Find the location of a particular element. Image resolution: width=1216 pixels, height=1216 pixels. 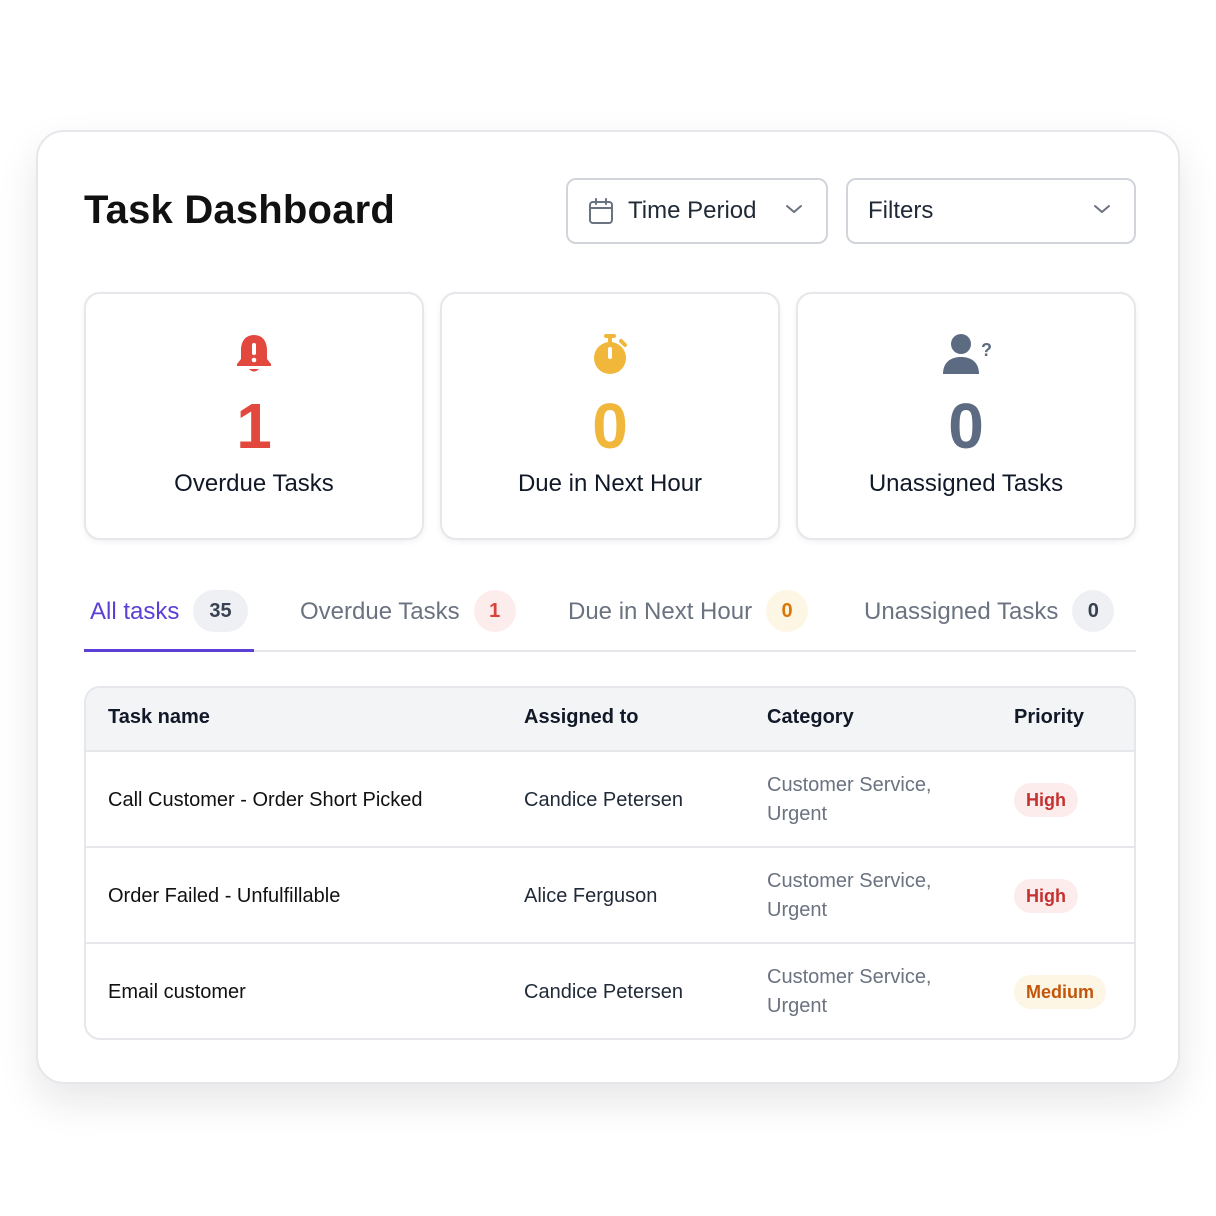

user-question-icon: ? is located at coordinates (966, 354).